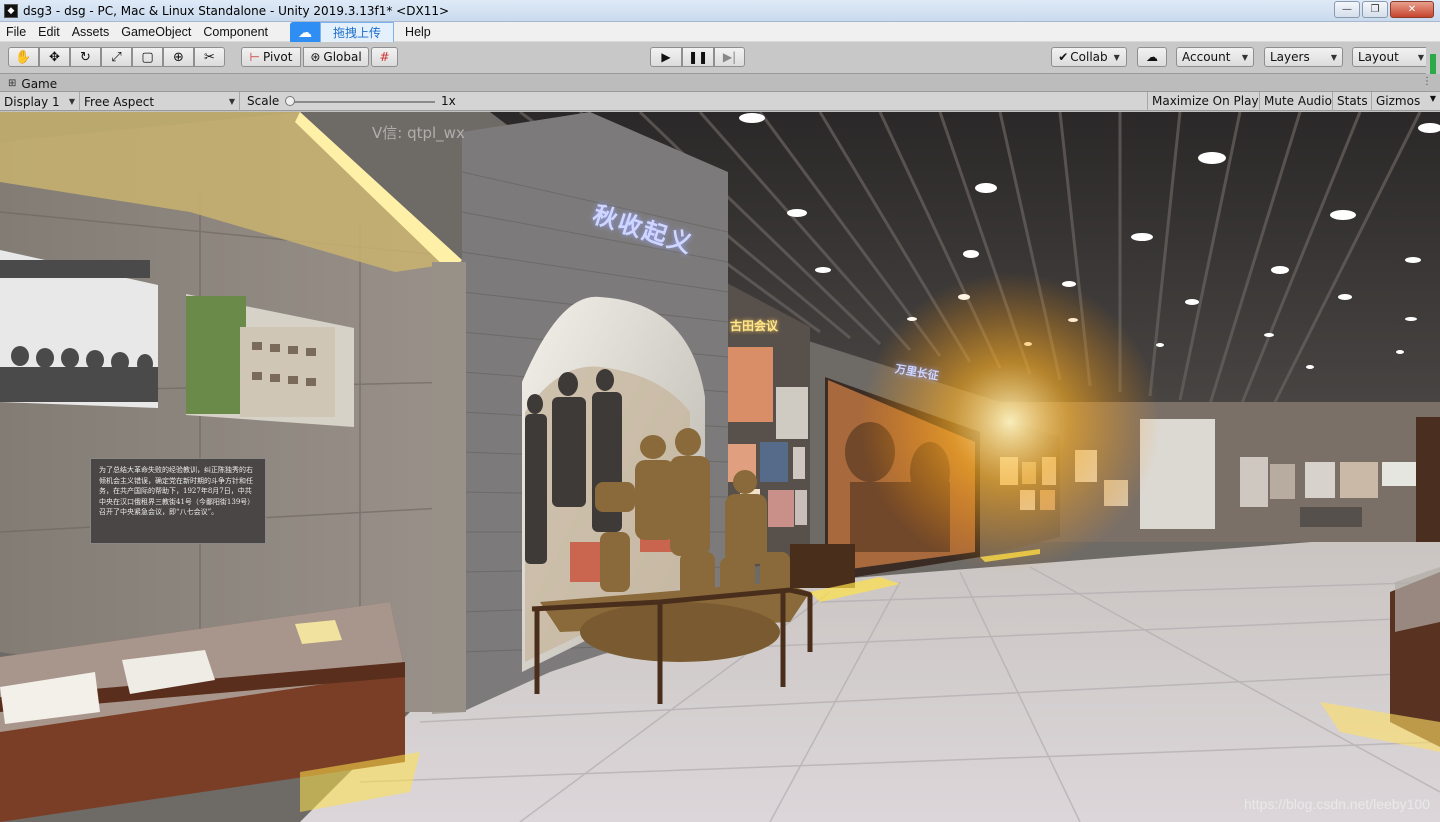 This screenshot has height=822, width=1440. What do you see at coordinates (16, 32) in the screenshot?
I see `menu-file: File` at bounding box center [16, 32].